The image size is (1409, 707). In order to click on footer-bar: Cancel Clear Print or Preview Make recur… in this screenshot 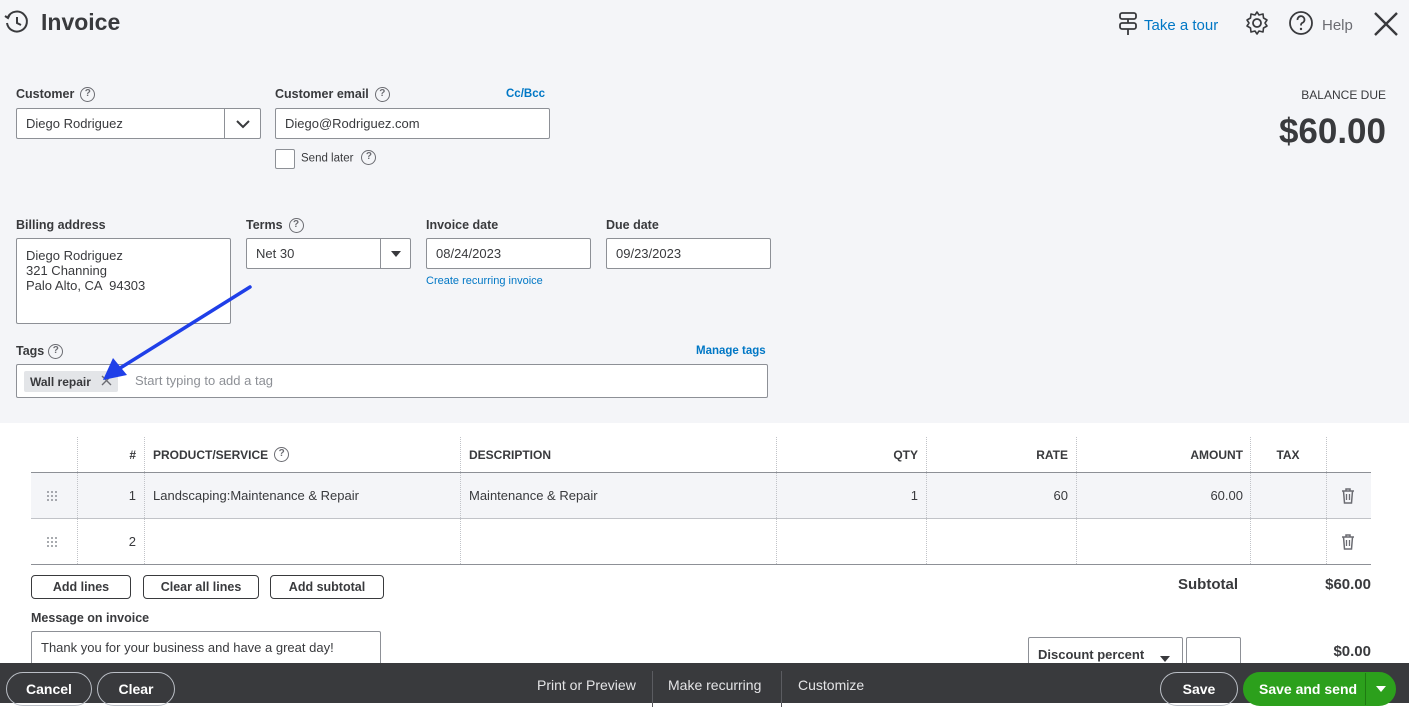, I will do `click(704, 685)`.